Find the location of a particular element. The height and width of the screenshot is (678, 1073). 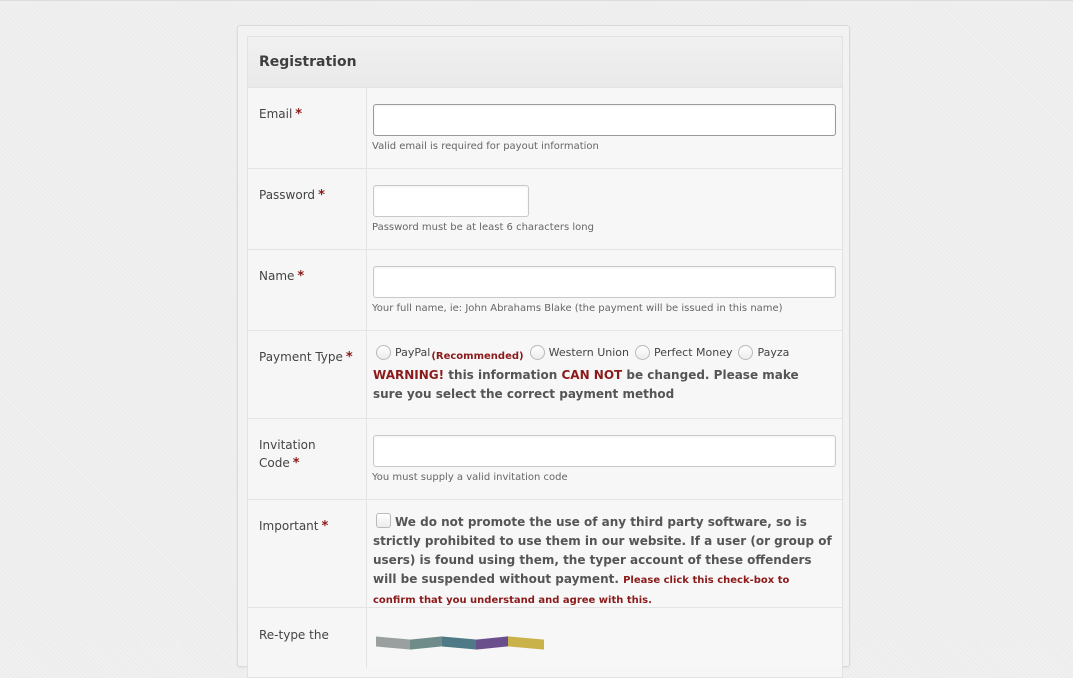

western-union-label: Western Union is located at coordinates (589, 352).